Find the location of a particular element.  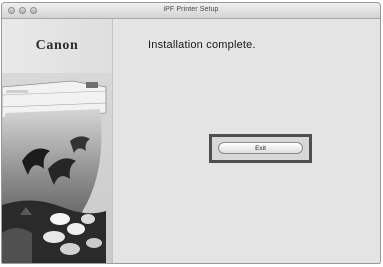

window-title: iPF Printer Setup is located at coordinates (191, 9).